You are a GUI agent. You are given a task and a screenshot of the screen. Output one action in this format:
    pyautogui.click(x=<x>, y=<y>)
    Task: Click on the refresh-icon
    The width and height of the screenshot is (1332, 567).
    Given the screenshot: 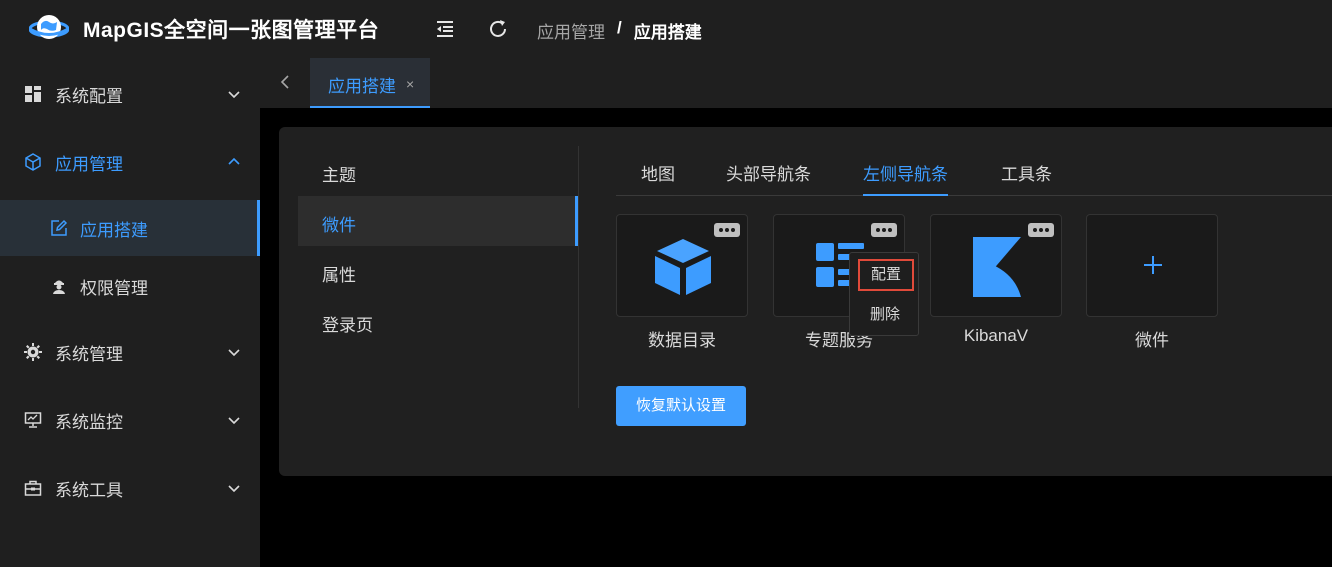 What is the action you would take?
    pyautogui.click(x=498, y=29)
    